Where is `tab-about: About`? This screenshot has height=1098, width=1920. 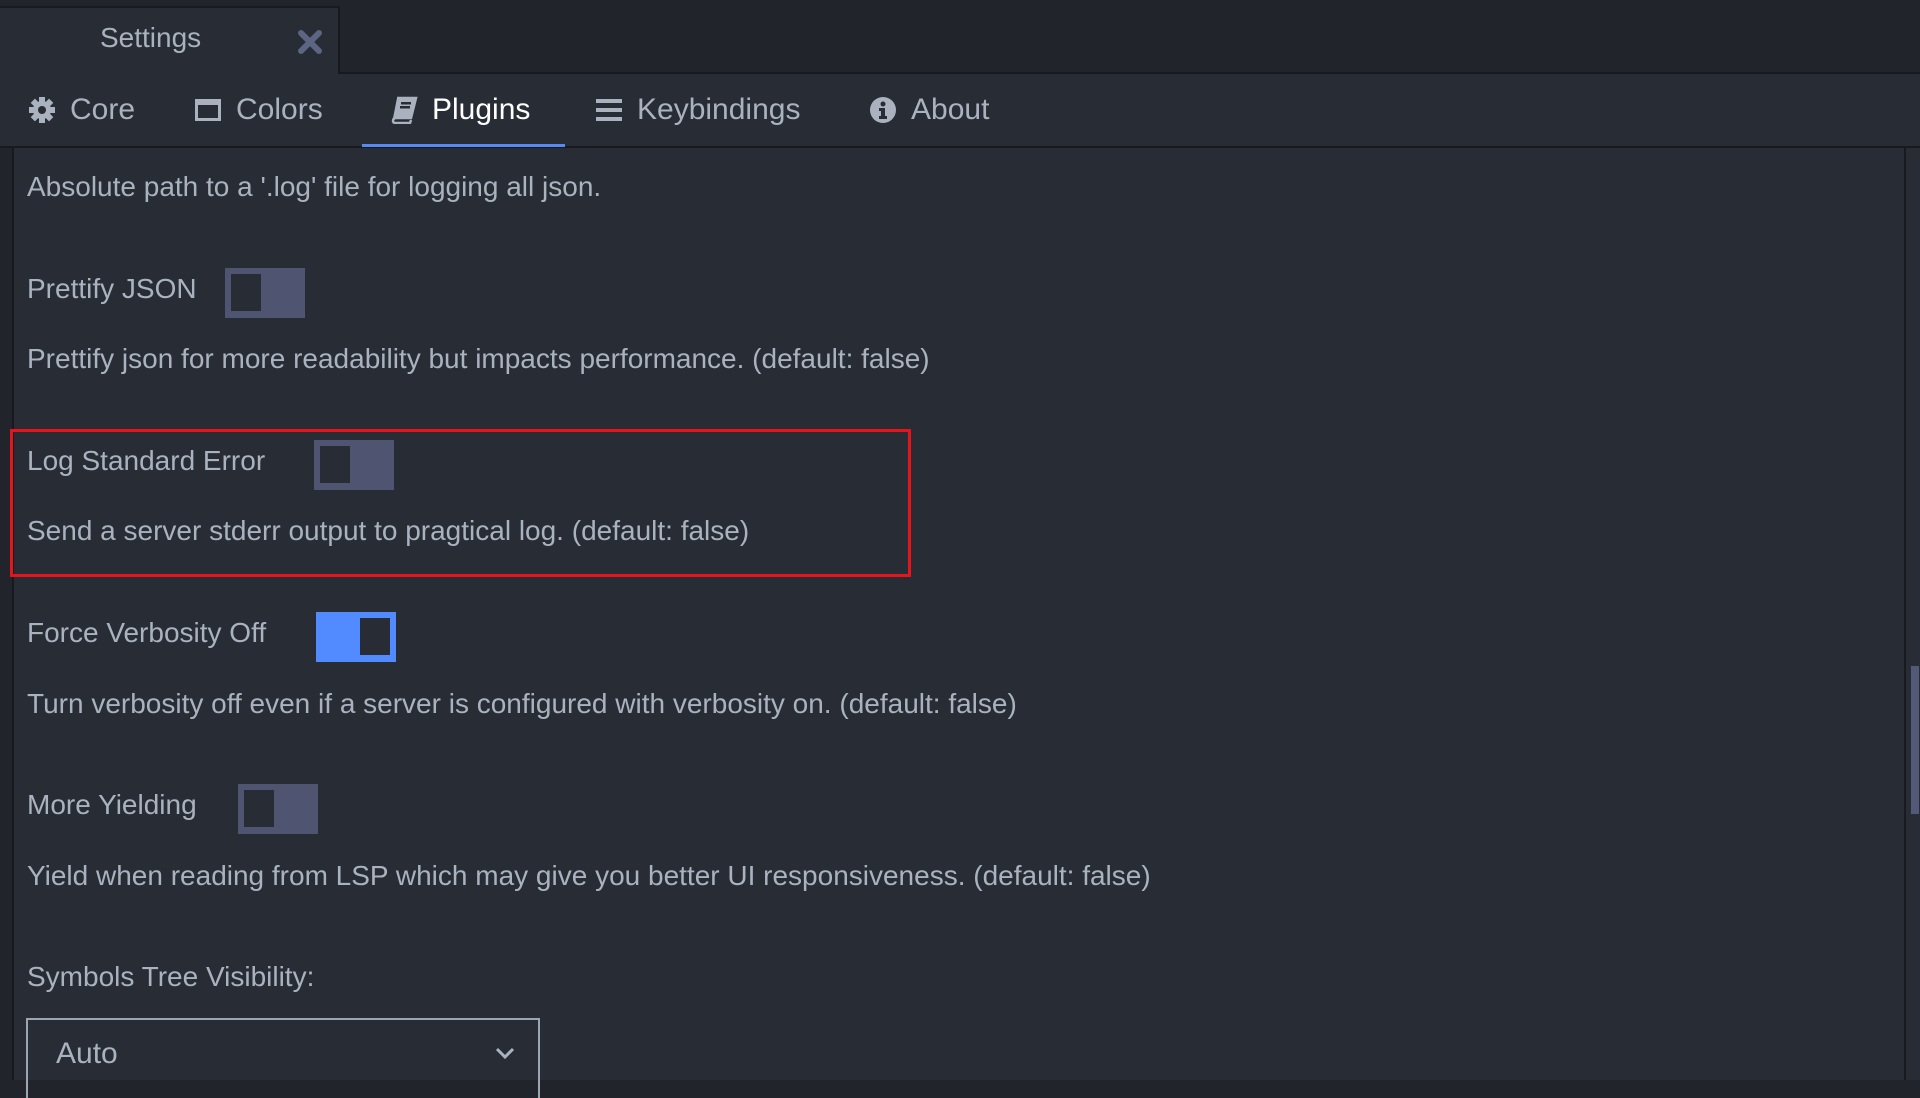 tab-about: About is located at coordinates (929, 110).